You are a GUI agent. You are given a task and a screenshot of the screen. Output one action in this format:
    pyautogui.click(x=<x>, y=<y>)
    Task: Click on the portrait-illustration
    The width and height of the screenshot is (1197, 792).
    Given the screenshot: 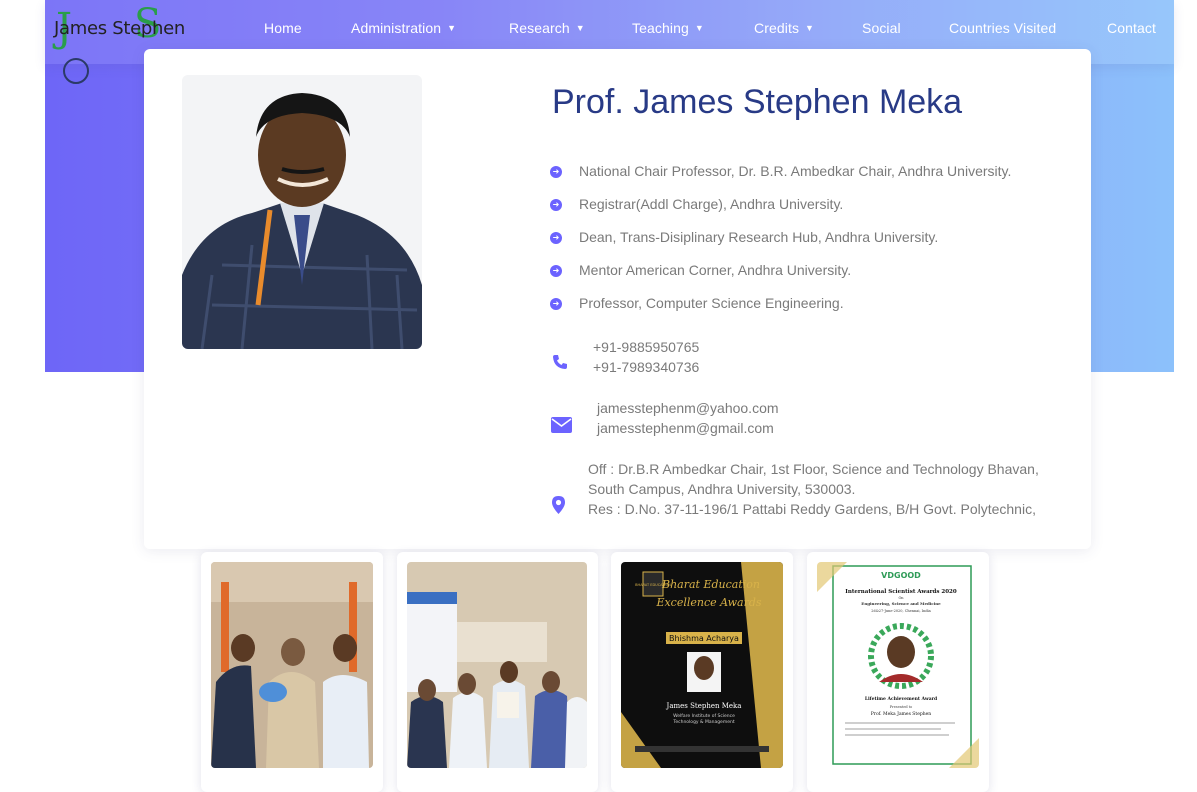 What is the action you would take?
    pyautogui.click(x=302, y=212)
    